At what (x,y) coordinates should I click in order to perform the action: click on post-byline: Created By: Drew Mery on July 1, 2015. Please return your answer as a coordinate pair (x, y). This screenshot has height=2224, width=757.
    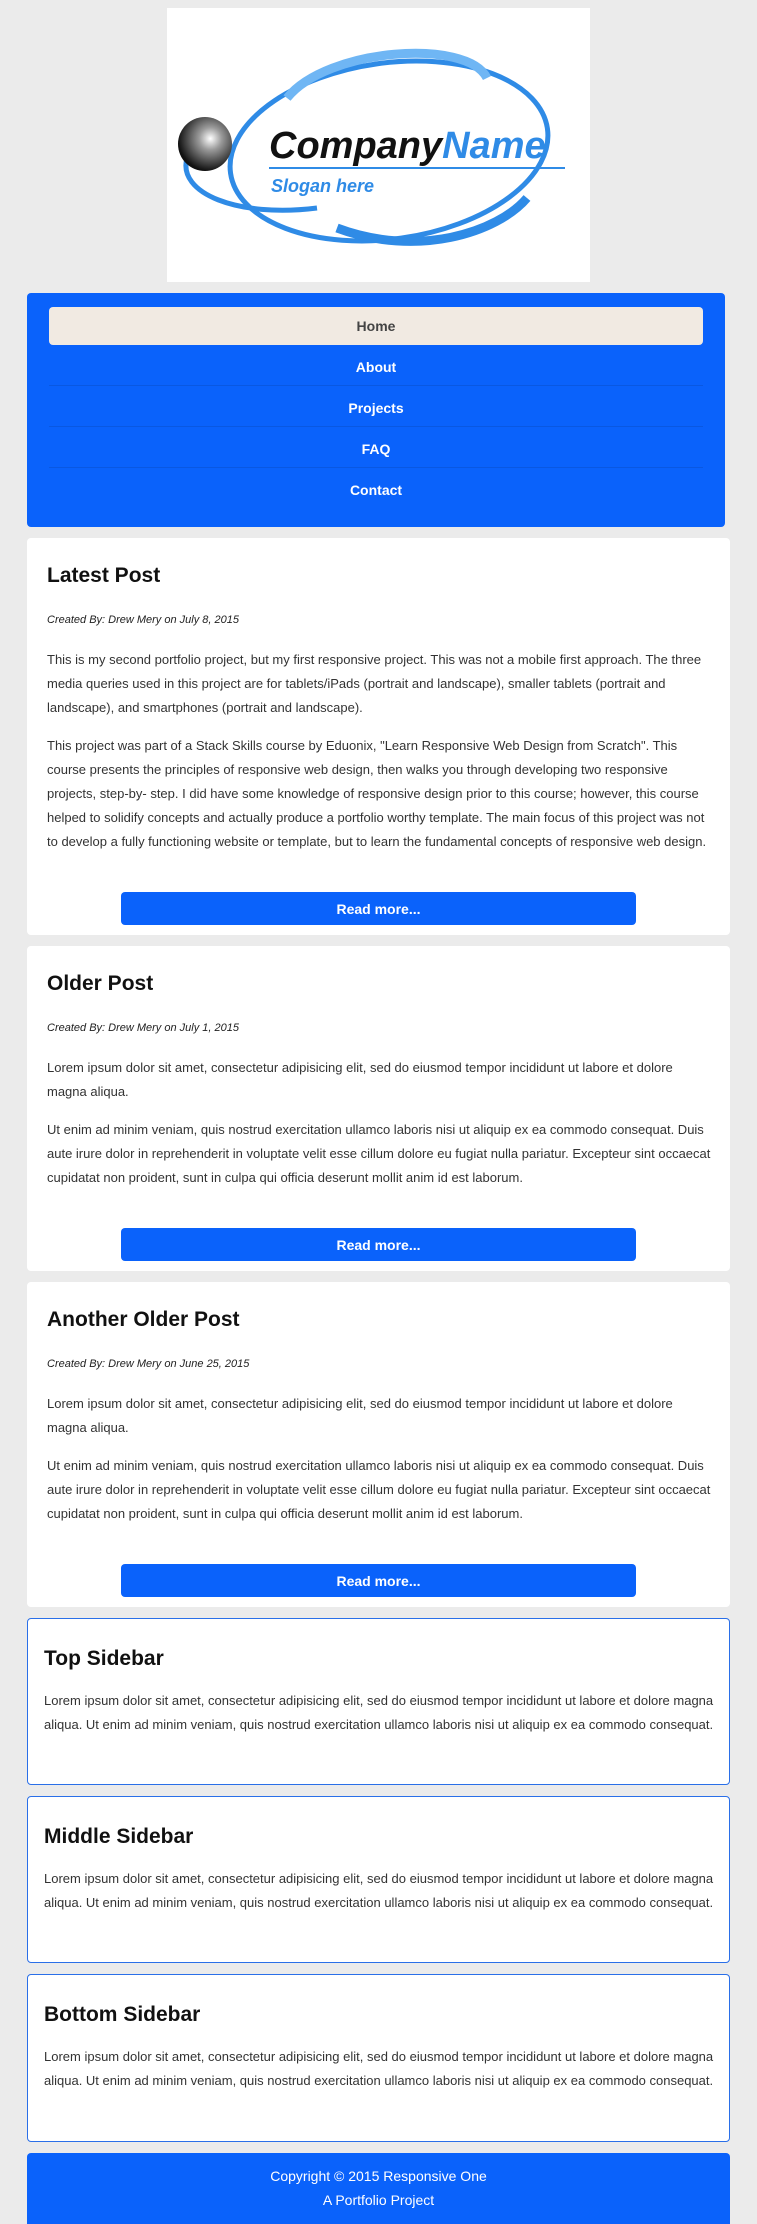
    Looking at the image, I should click on (143, 1028).